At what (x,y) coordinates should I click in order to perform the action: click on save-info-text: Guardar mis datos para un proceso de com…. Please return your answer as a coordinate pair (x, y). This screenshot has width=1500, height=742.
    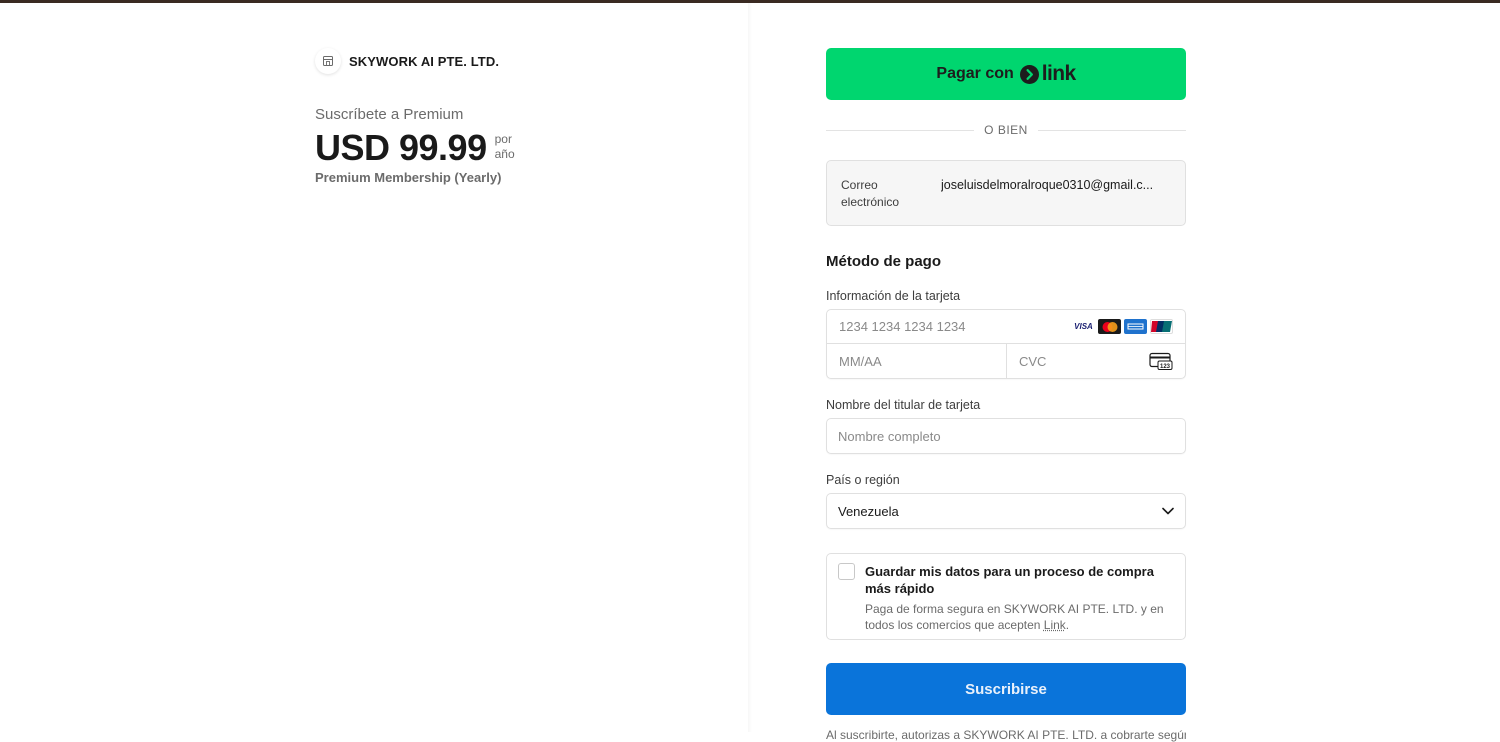
    Looking at the image, I should click on (1019, 596).